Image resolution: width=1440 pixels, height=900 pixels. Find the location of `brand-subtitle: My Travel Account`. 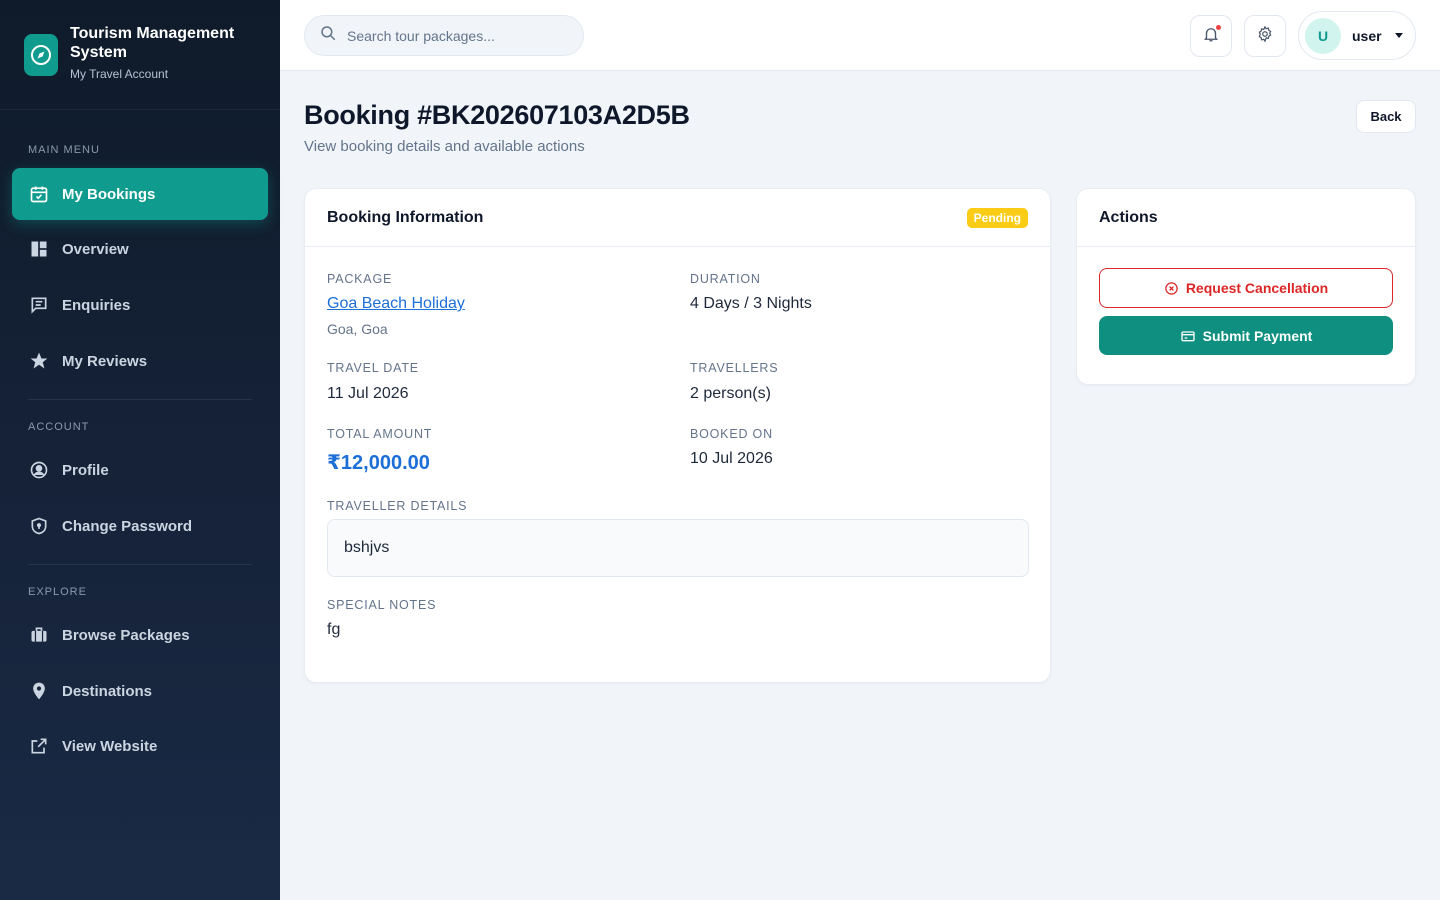

brand-subtitle: My Travel Account is located at coordinates (119, 74).